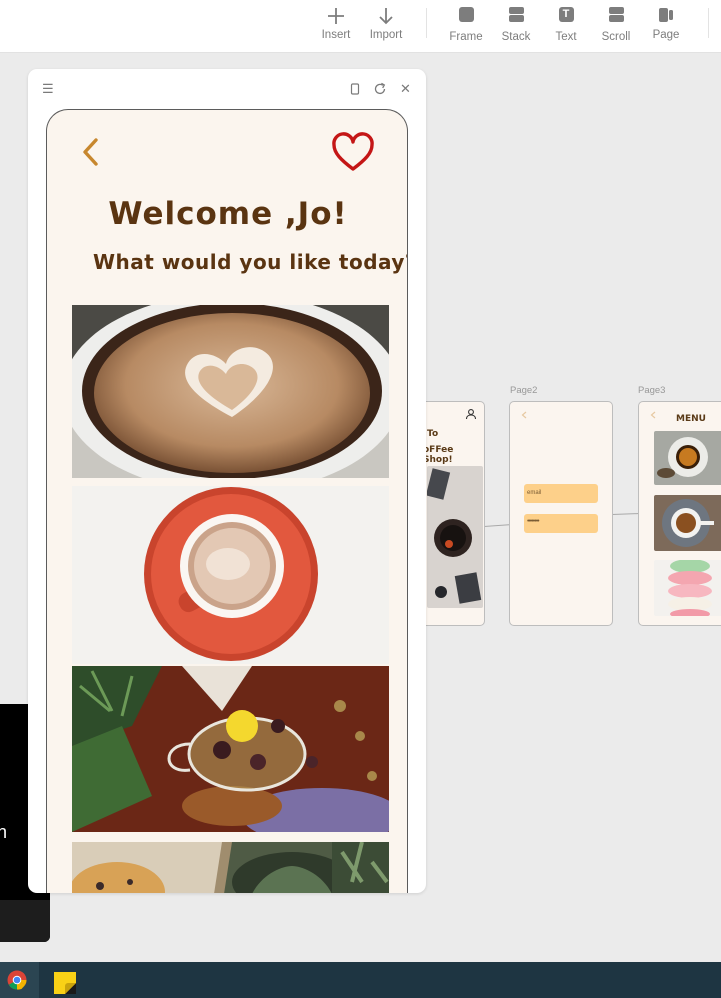 Image resolution: width=721 pixels, height=998 pixels. I want to click on espresso-cup-photo, so click(230, 575).